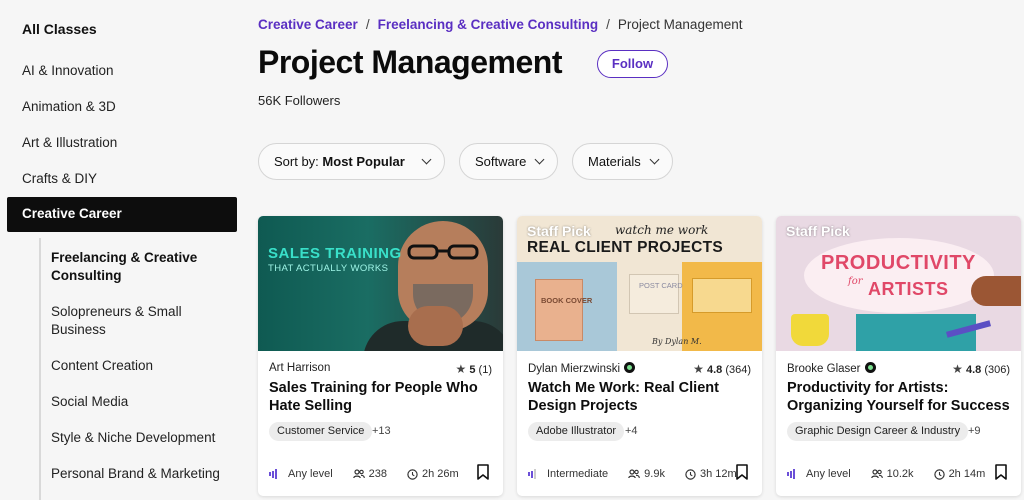 The image size is (1024, 500). What do you see at coordinates (141, 474) in the screenshot?
I see `subnav-item-personal-brand: Personal Brand & Marketing` at bounding box center [141, 474].